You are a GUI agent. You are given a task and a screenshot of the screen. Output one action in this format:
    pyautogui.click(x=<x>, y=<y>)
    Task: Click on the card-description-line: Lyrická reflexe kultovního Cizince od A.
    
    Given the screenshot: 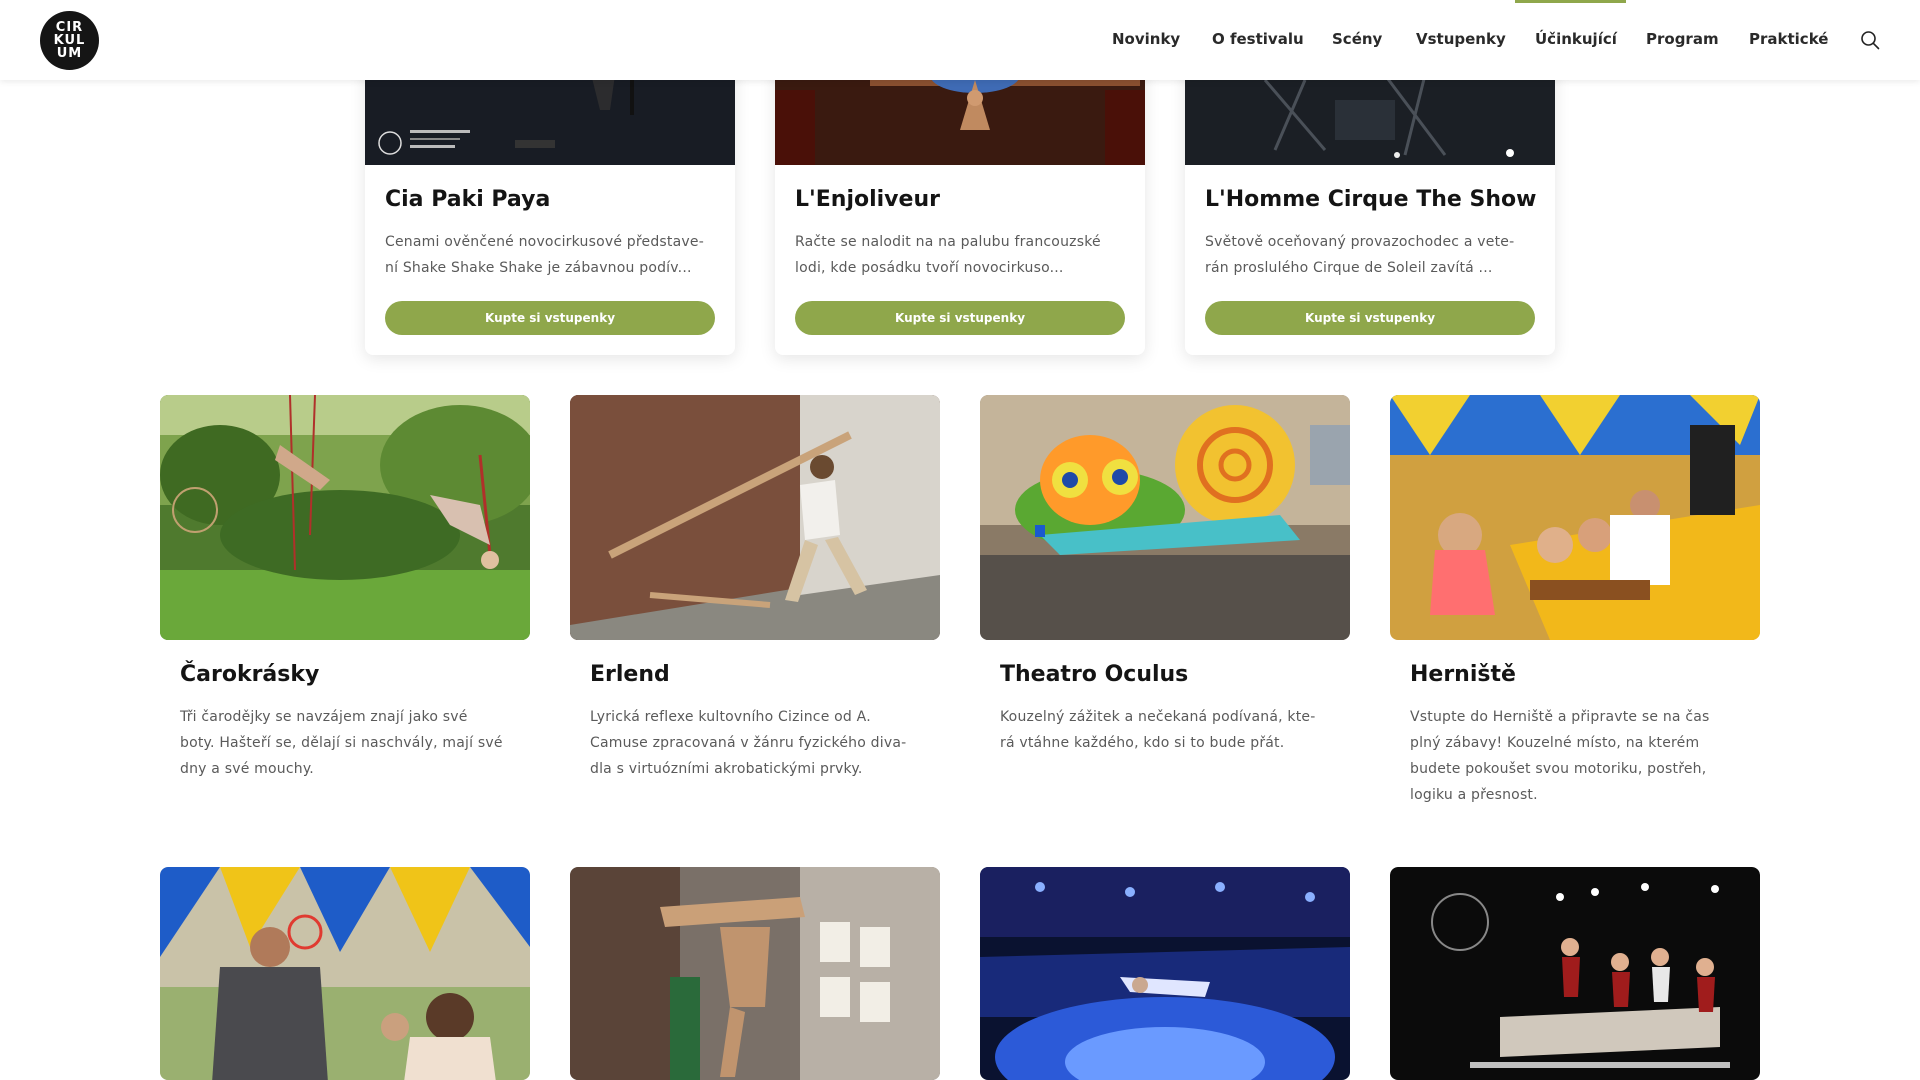 What is the action you would take?
    pyautogui.click(x=730, y=717)
    